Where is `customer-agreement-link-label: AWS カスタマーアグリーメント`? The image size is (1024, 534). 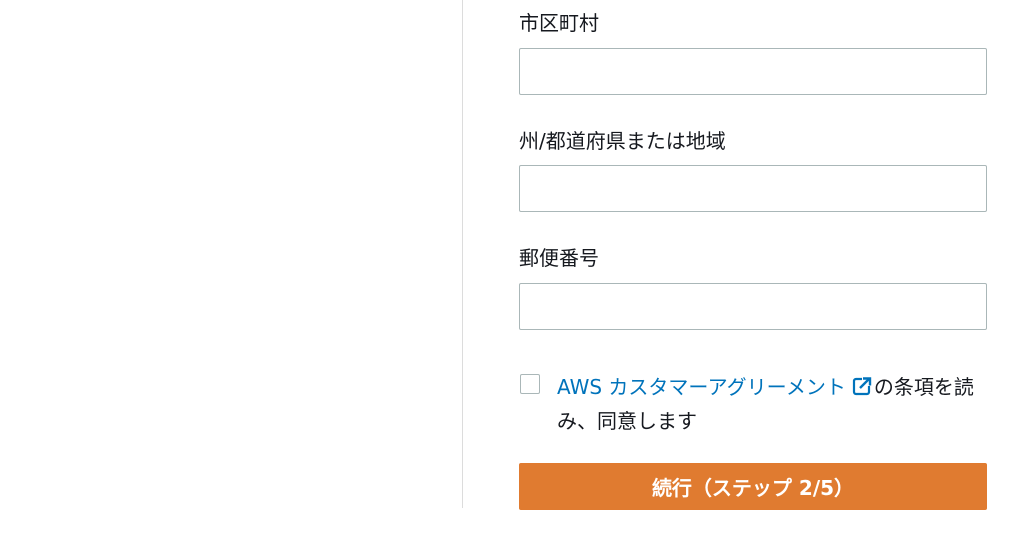
customer-agreement-link-label: AWS カスタマーアグリーメント is located at coordinates (701, 387).